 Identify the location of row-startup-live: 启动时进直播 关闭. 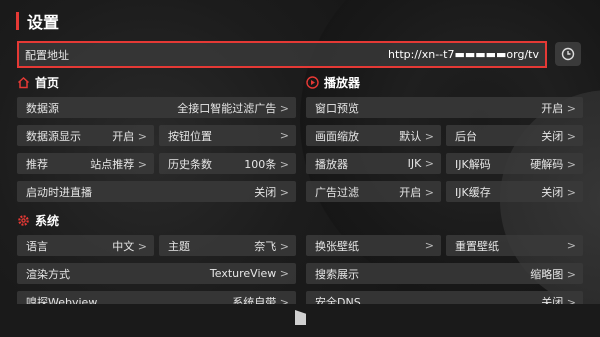
(156, 191).